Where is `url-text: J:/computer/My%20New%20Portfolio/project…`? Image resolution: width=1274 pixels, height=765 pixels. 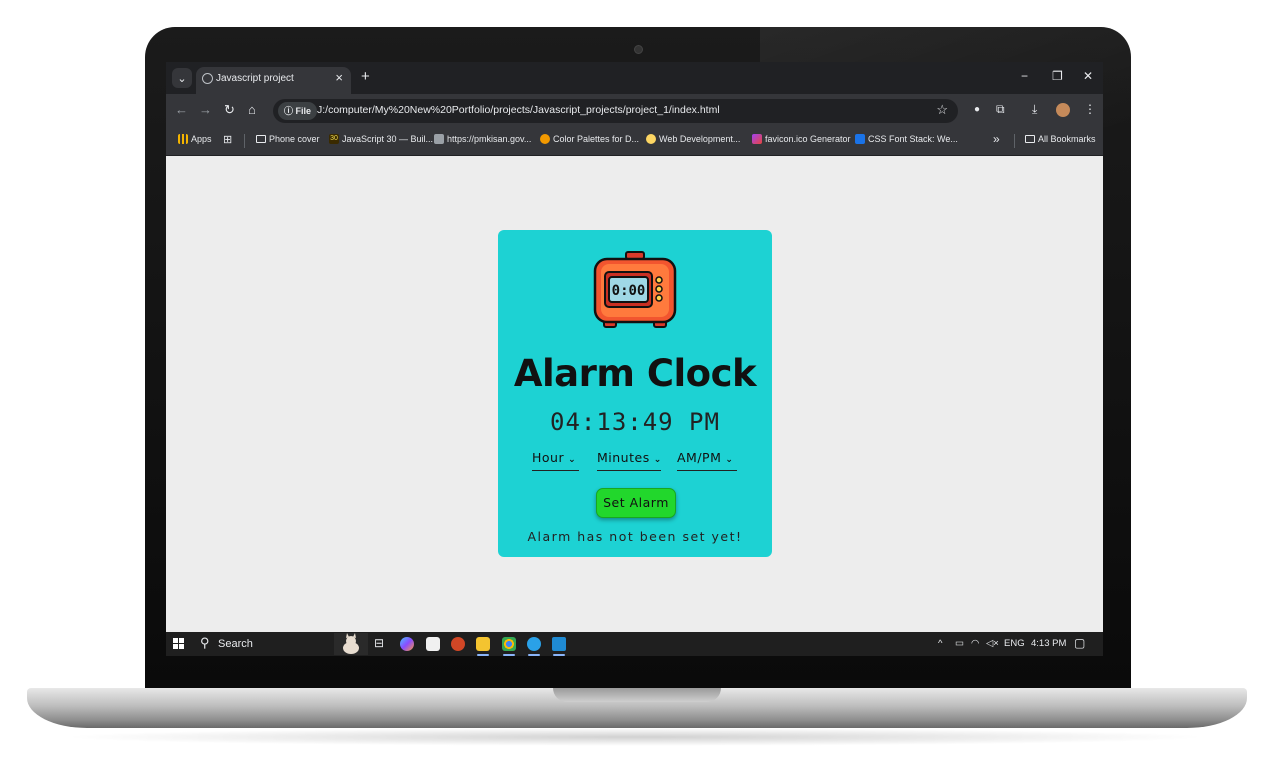
url-text: J:/computer/My%20New%20Portfolio/project… is located at coordinates (518, 110).